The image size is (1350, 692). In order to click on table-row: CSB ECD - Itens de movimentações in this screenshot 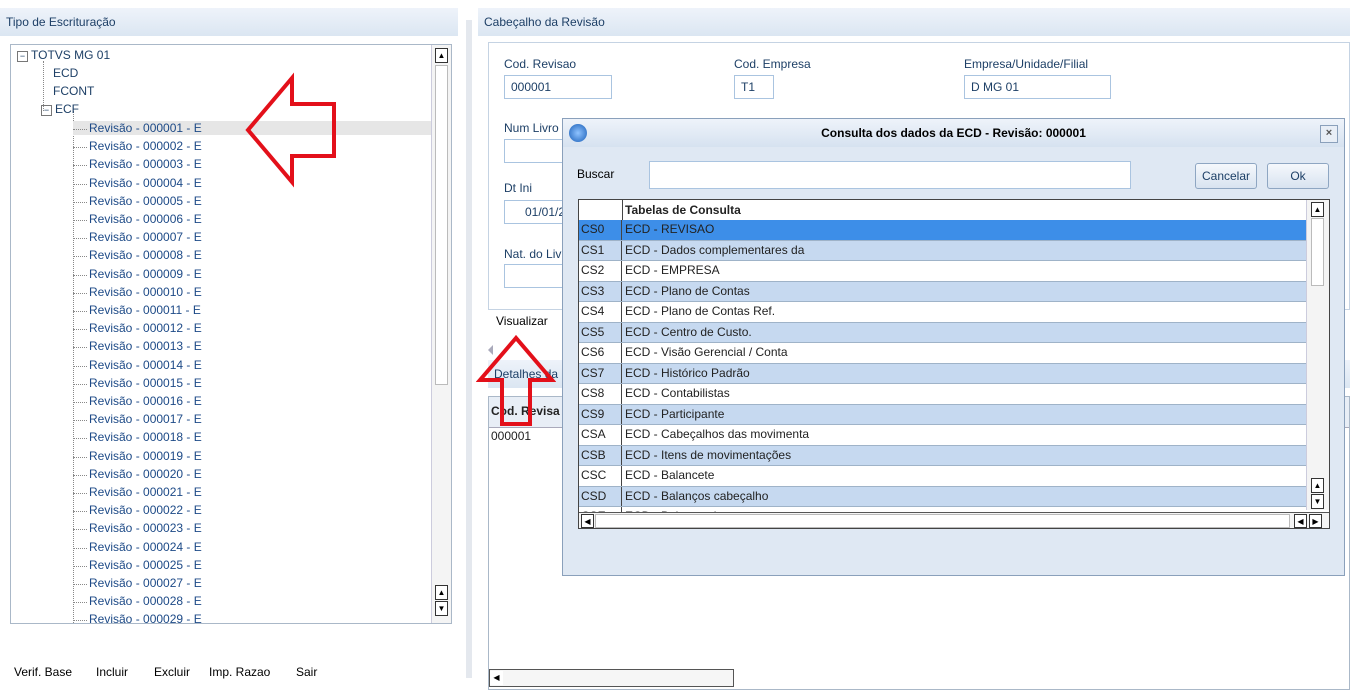, I will do `click(942, 455)`.